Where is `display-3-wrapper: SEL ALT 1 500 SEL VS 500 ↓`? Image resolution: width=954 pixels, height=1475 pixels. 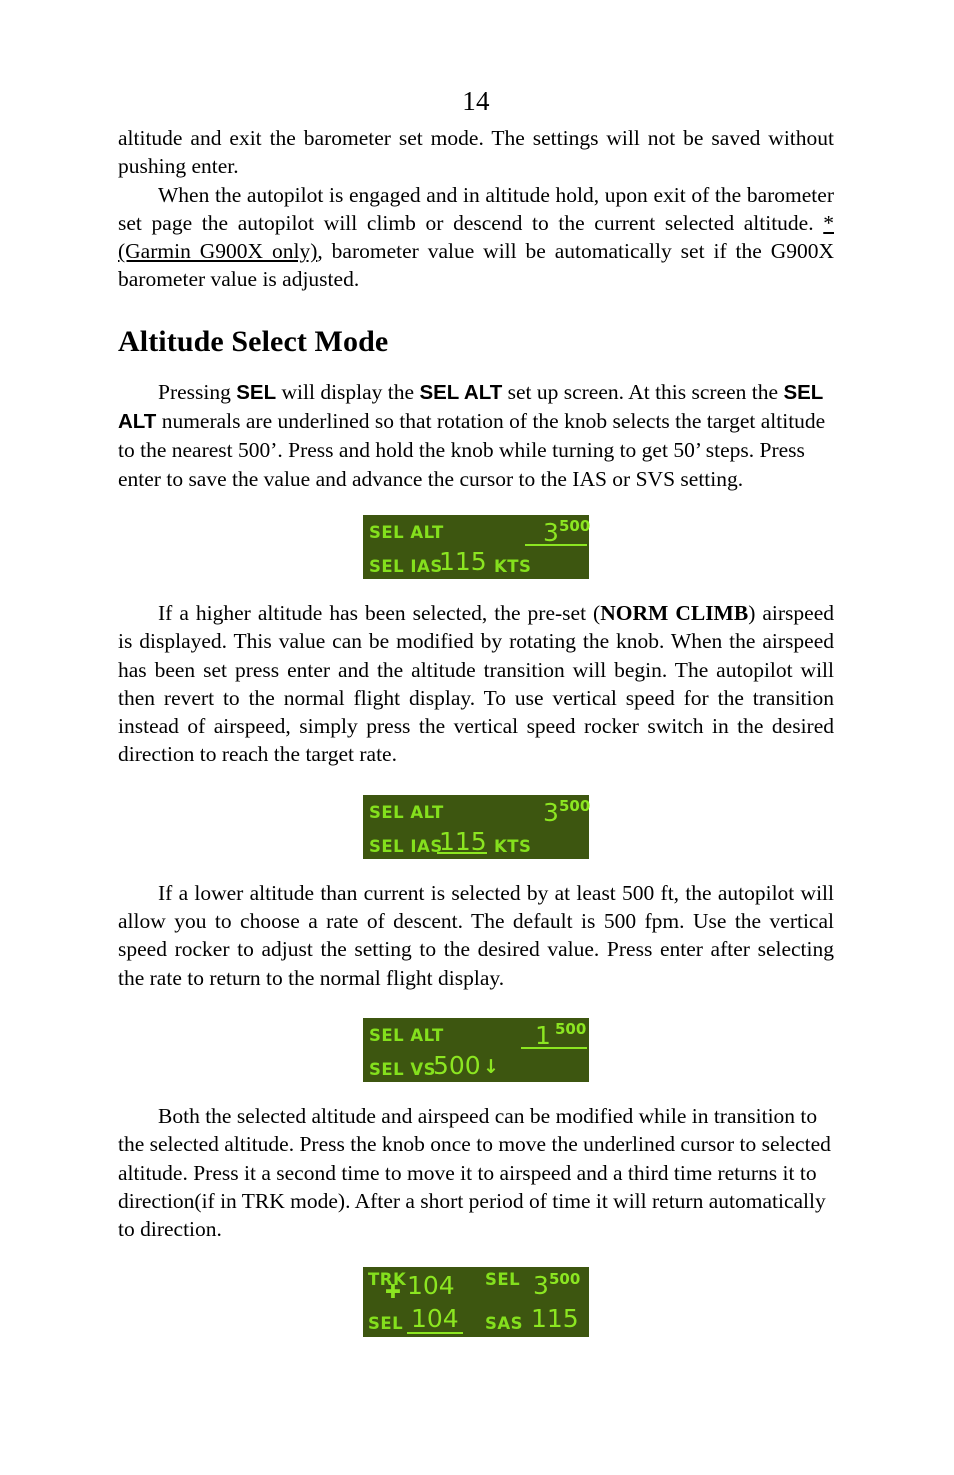
display-3-wrapper: SEL ALT 1 500 SEL VS 500 ↓ is located at coordinates (476, 1049).